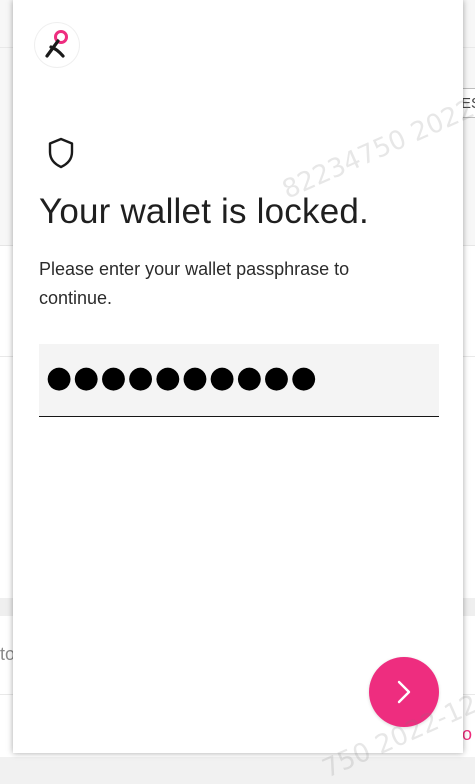  What do you see at coordinates (204, 211) in the screenshot?
I see `page-title: Your wallet is locked.` at bounding box center [204, 211].